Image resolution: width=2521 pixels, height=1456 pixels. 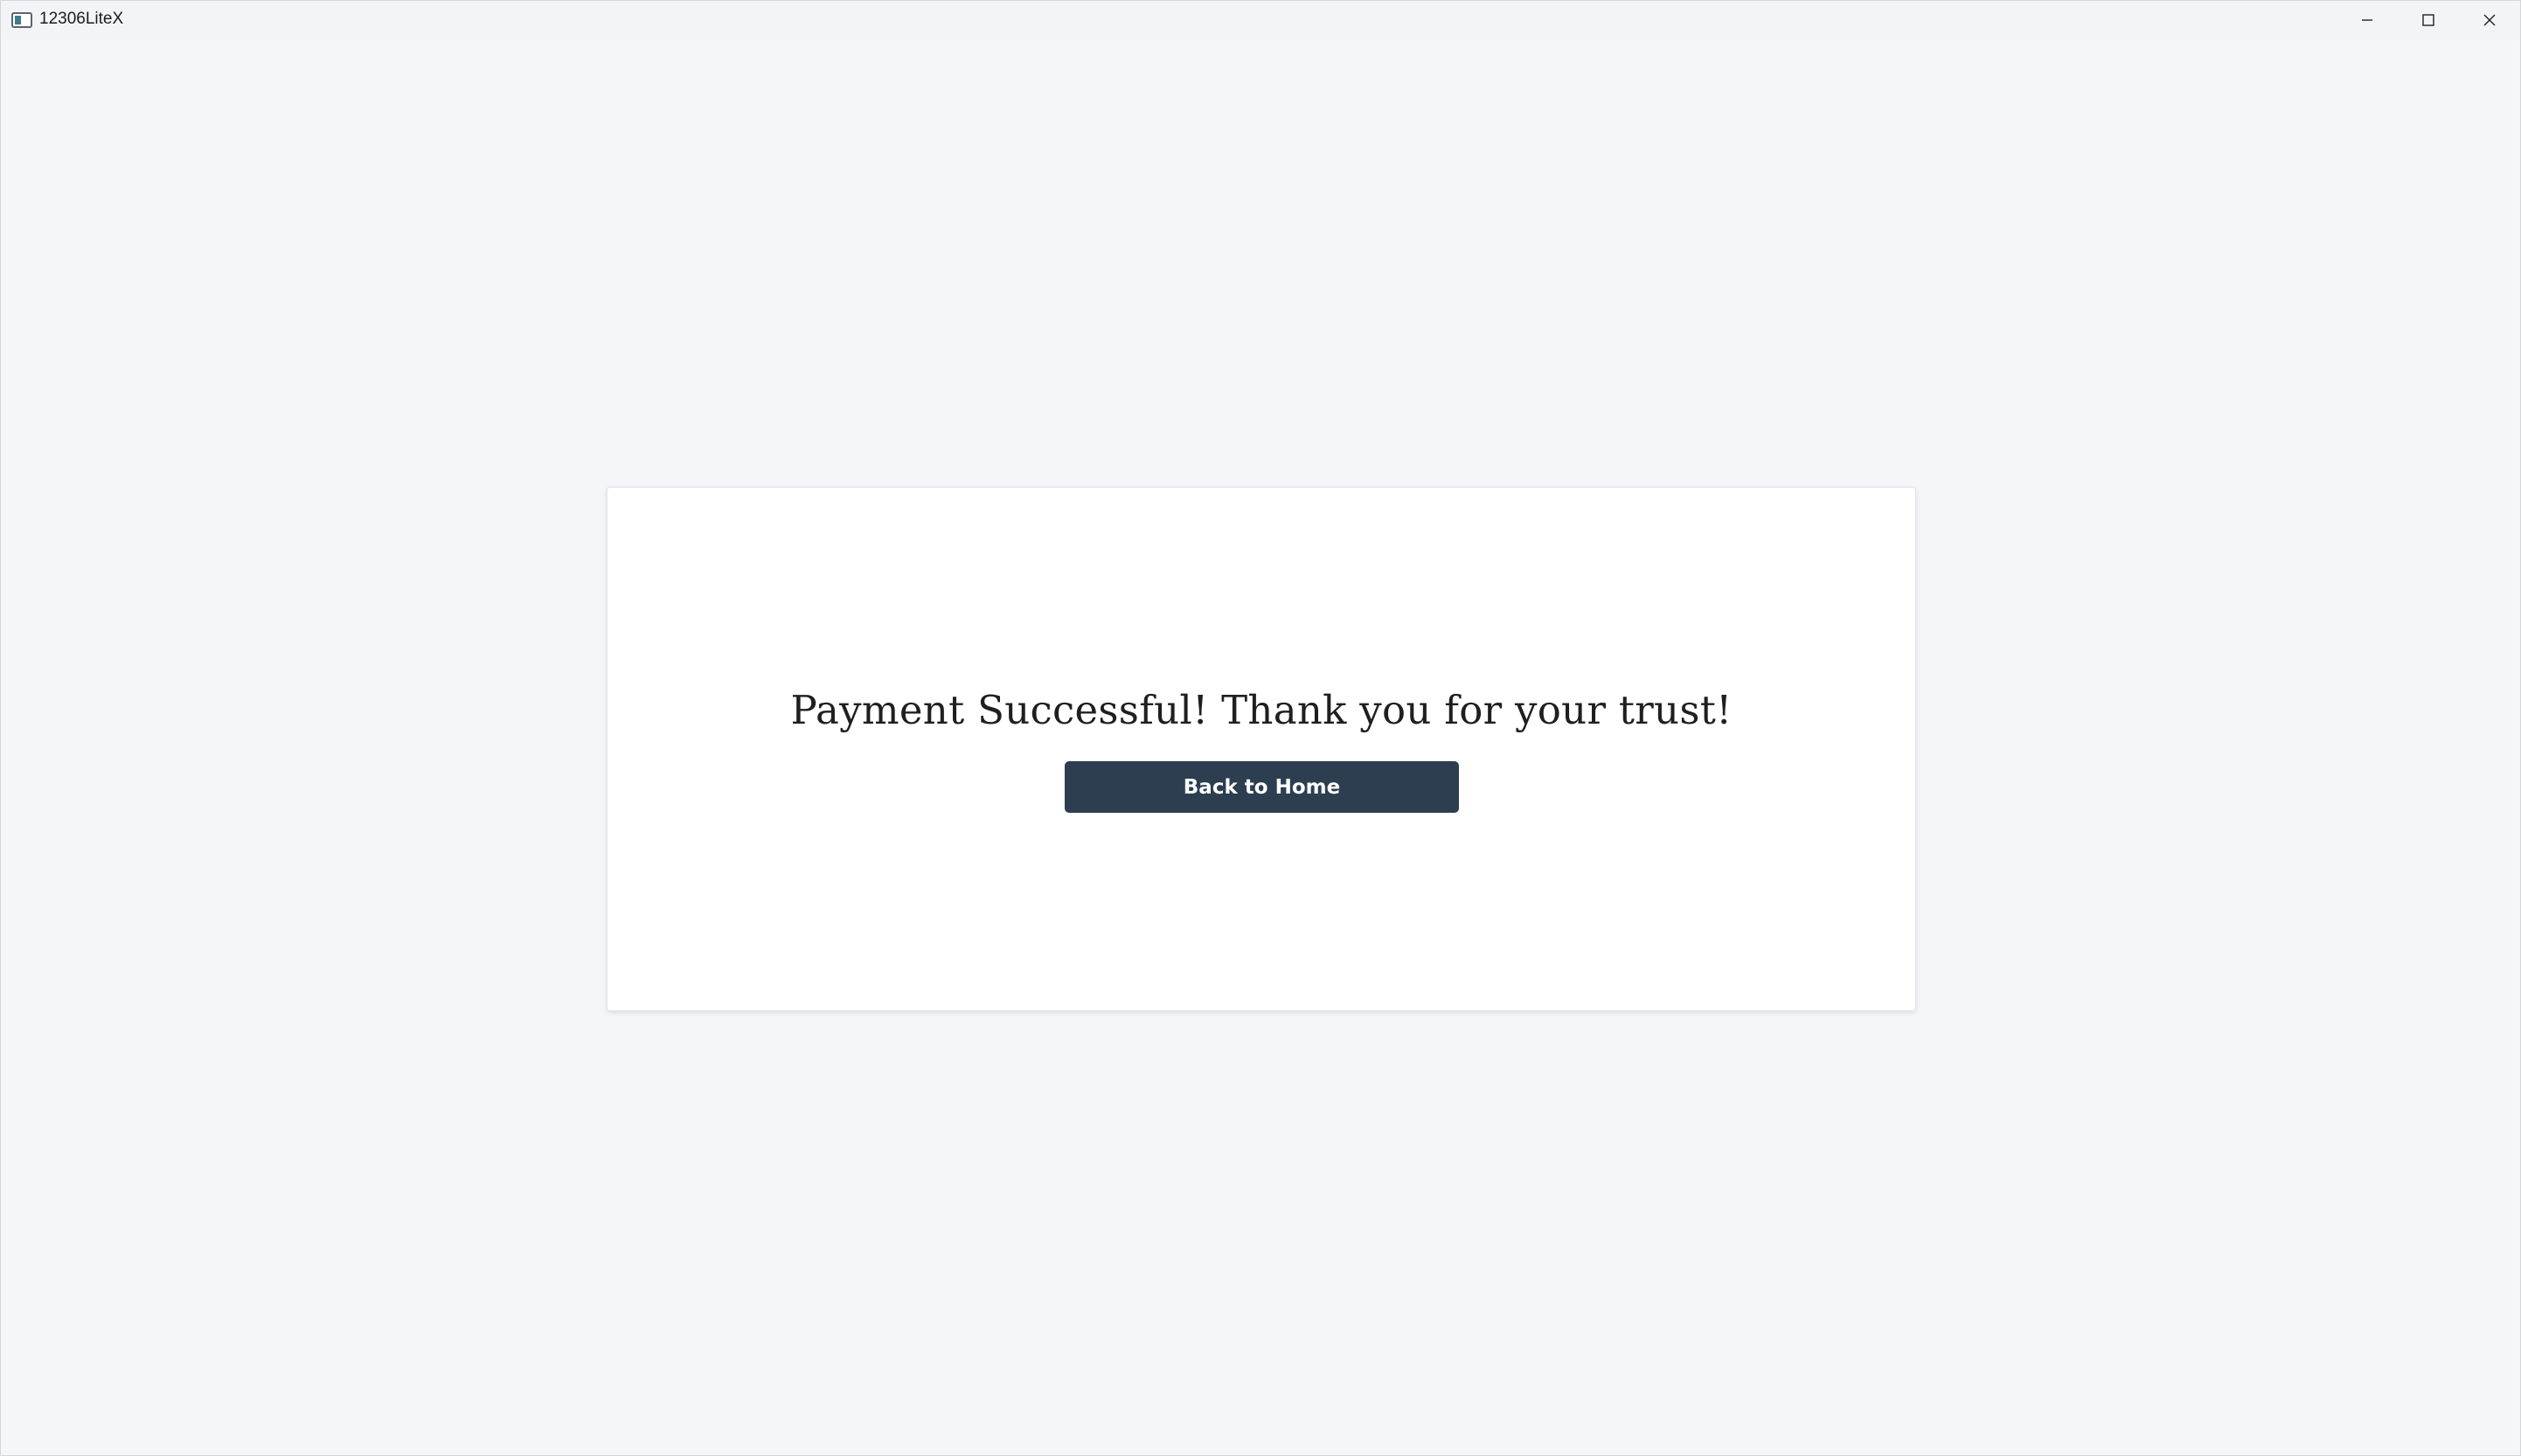 I want to click on close-button, so click(x=2489, y=20).